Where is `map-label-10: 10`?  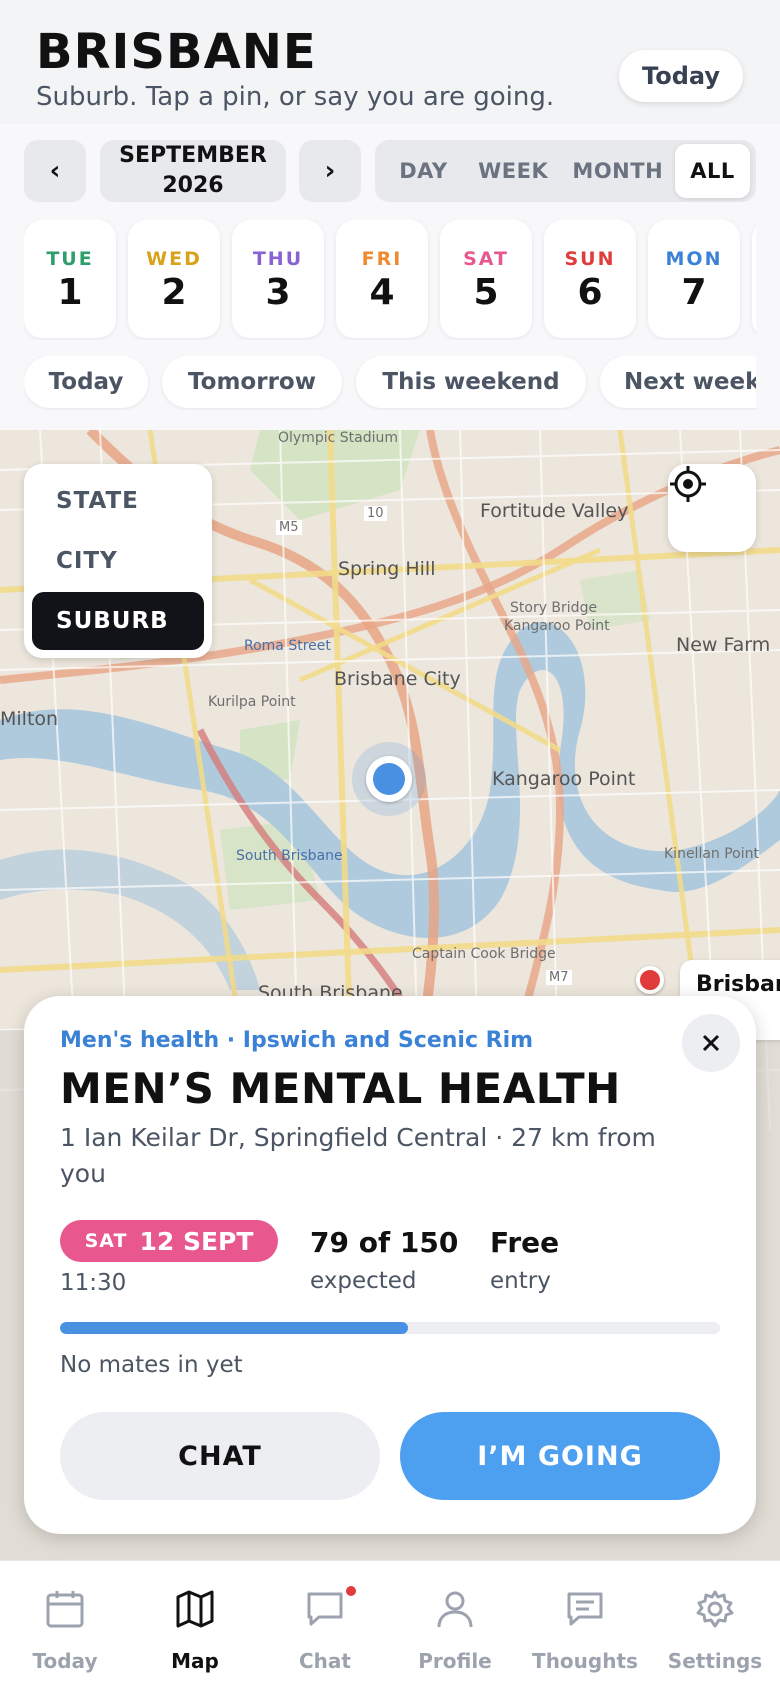
map-label-10: 10 is located at coordinates (375, 513).